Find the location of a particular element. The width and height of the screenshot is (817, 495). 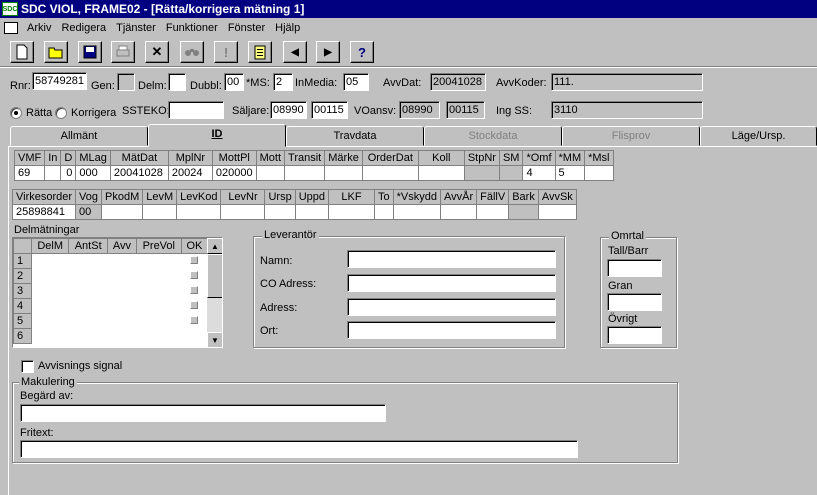

cell-sm is located at coordinates (511, 173).